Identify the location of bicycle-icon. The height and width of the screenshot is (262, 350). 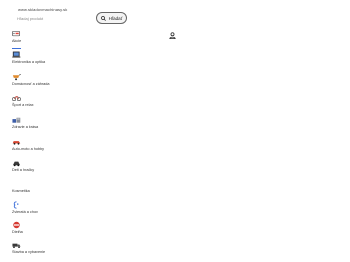
(16, 99).